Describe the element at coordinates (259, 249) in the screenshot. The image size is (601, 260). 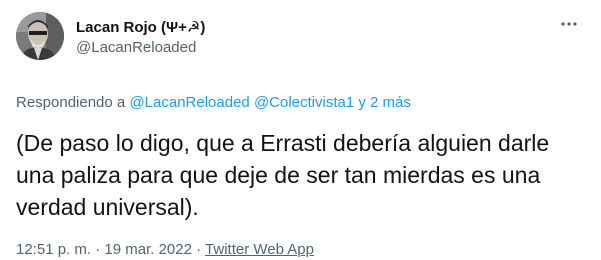
I see `tweet-source-link: Twitter Web App` at that location.